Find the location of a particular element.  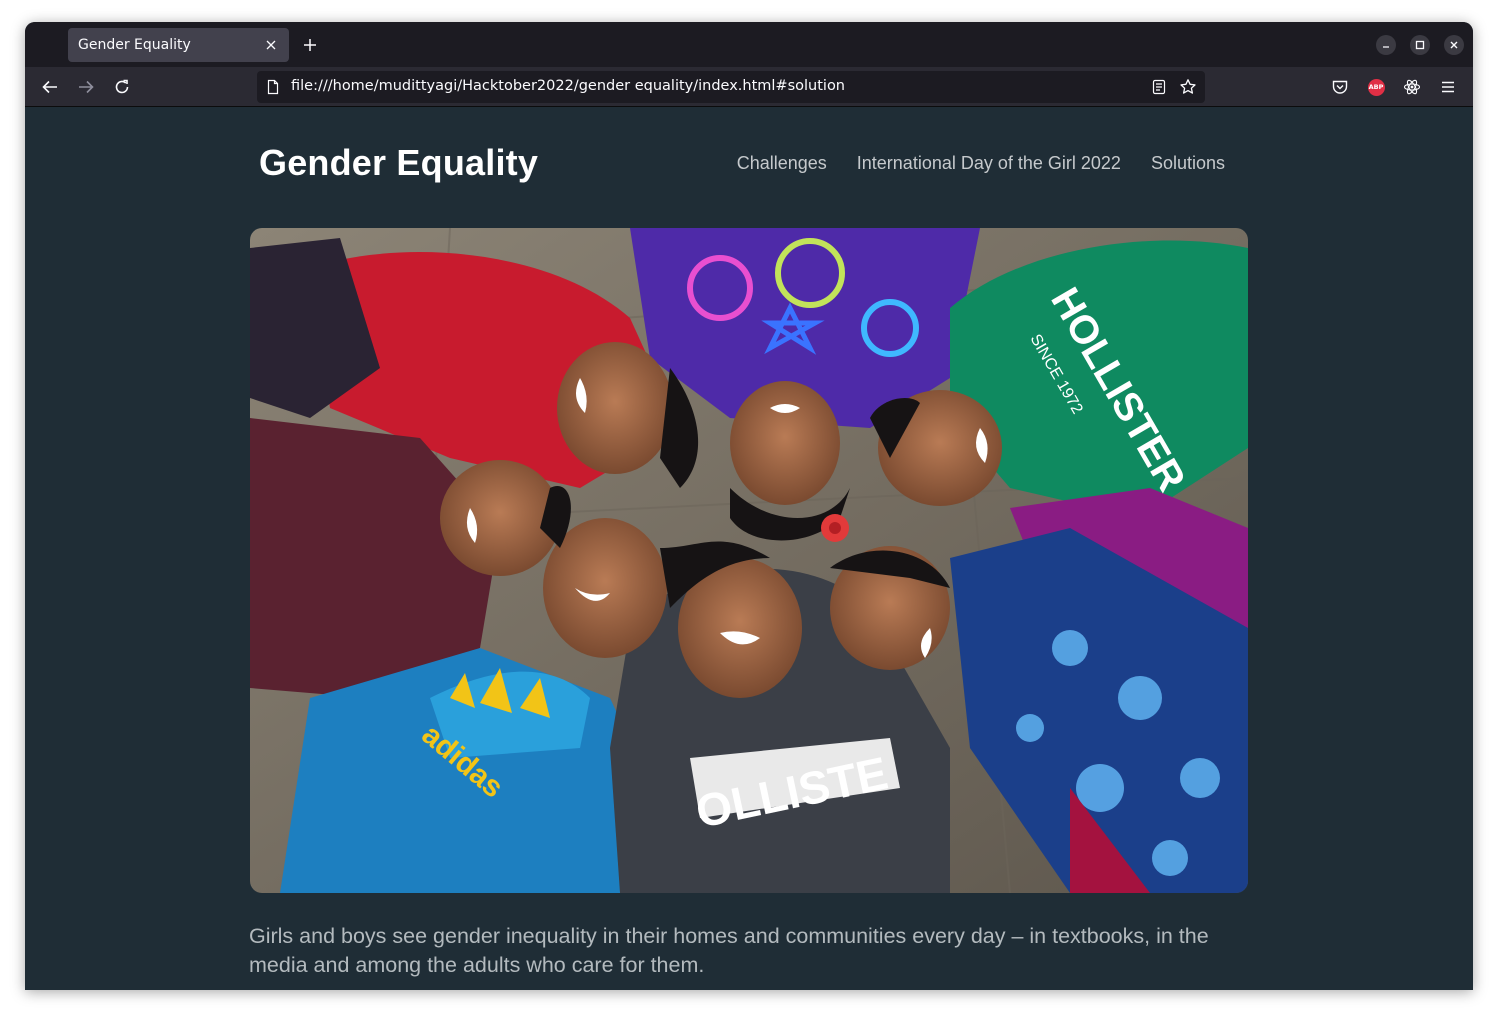

forward-button is located at coordinates (86, 87).